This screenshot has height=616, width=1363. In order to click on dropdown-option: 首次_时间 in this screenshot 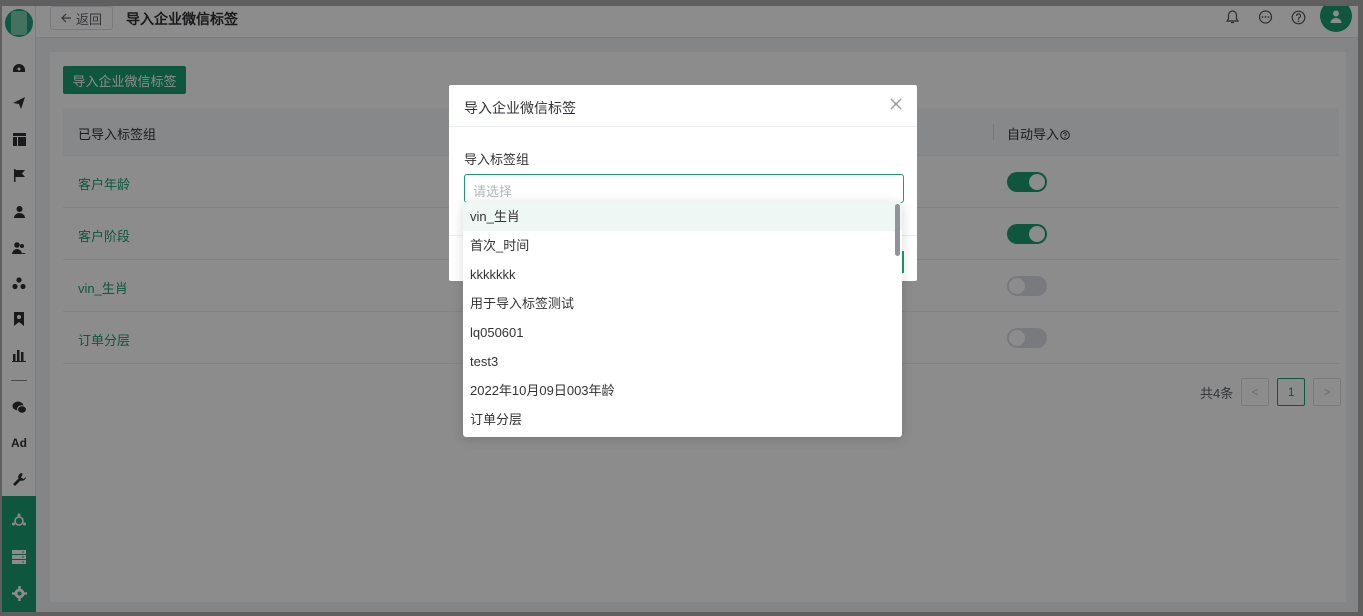, I will do `click(682, 245)`.